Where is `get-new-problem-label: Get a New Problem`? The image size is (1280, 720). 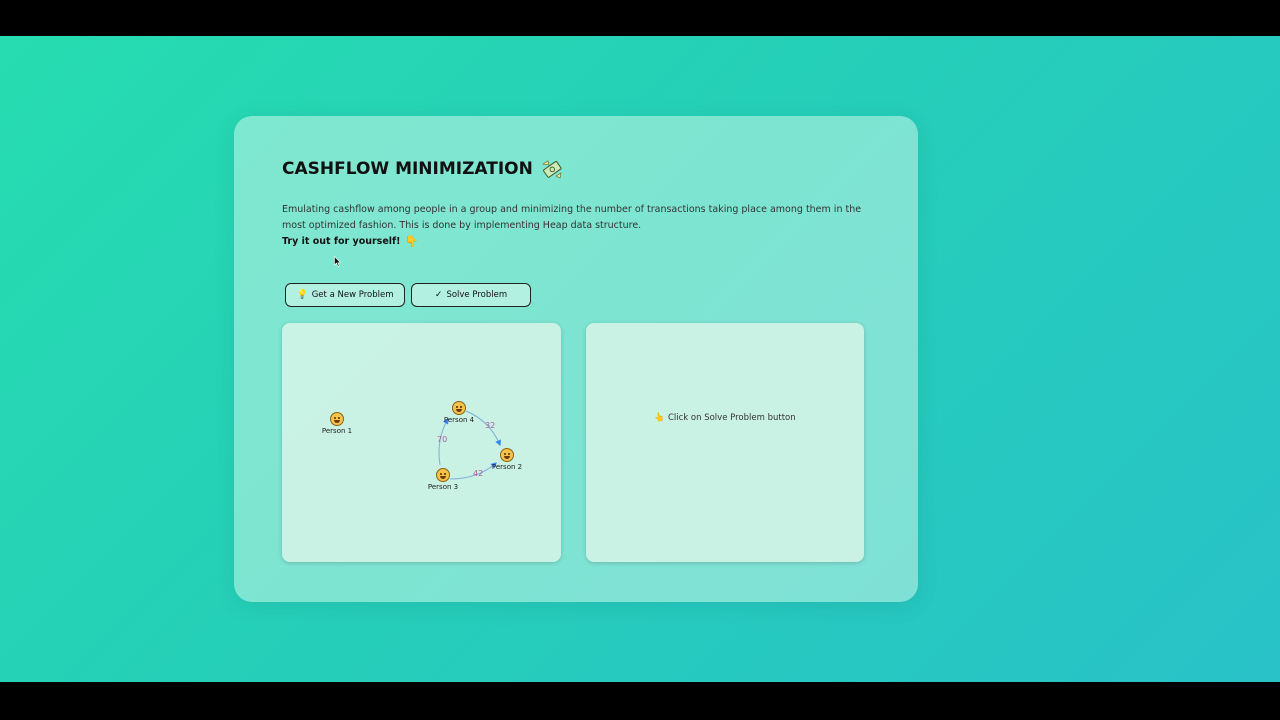 get-new-problem-label: Get a New Problem is located at coordinates (352, 295).